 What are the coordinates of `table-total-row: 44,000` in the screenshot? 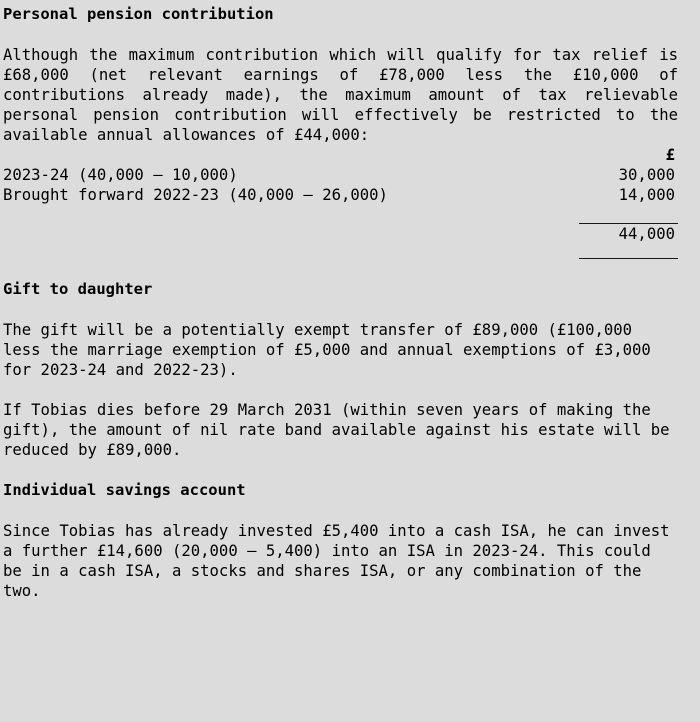 It's located at (340, 233).